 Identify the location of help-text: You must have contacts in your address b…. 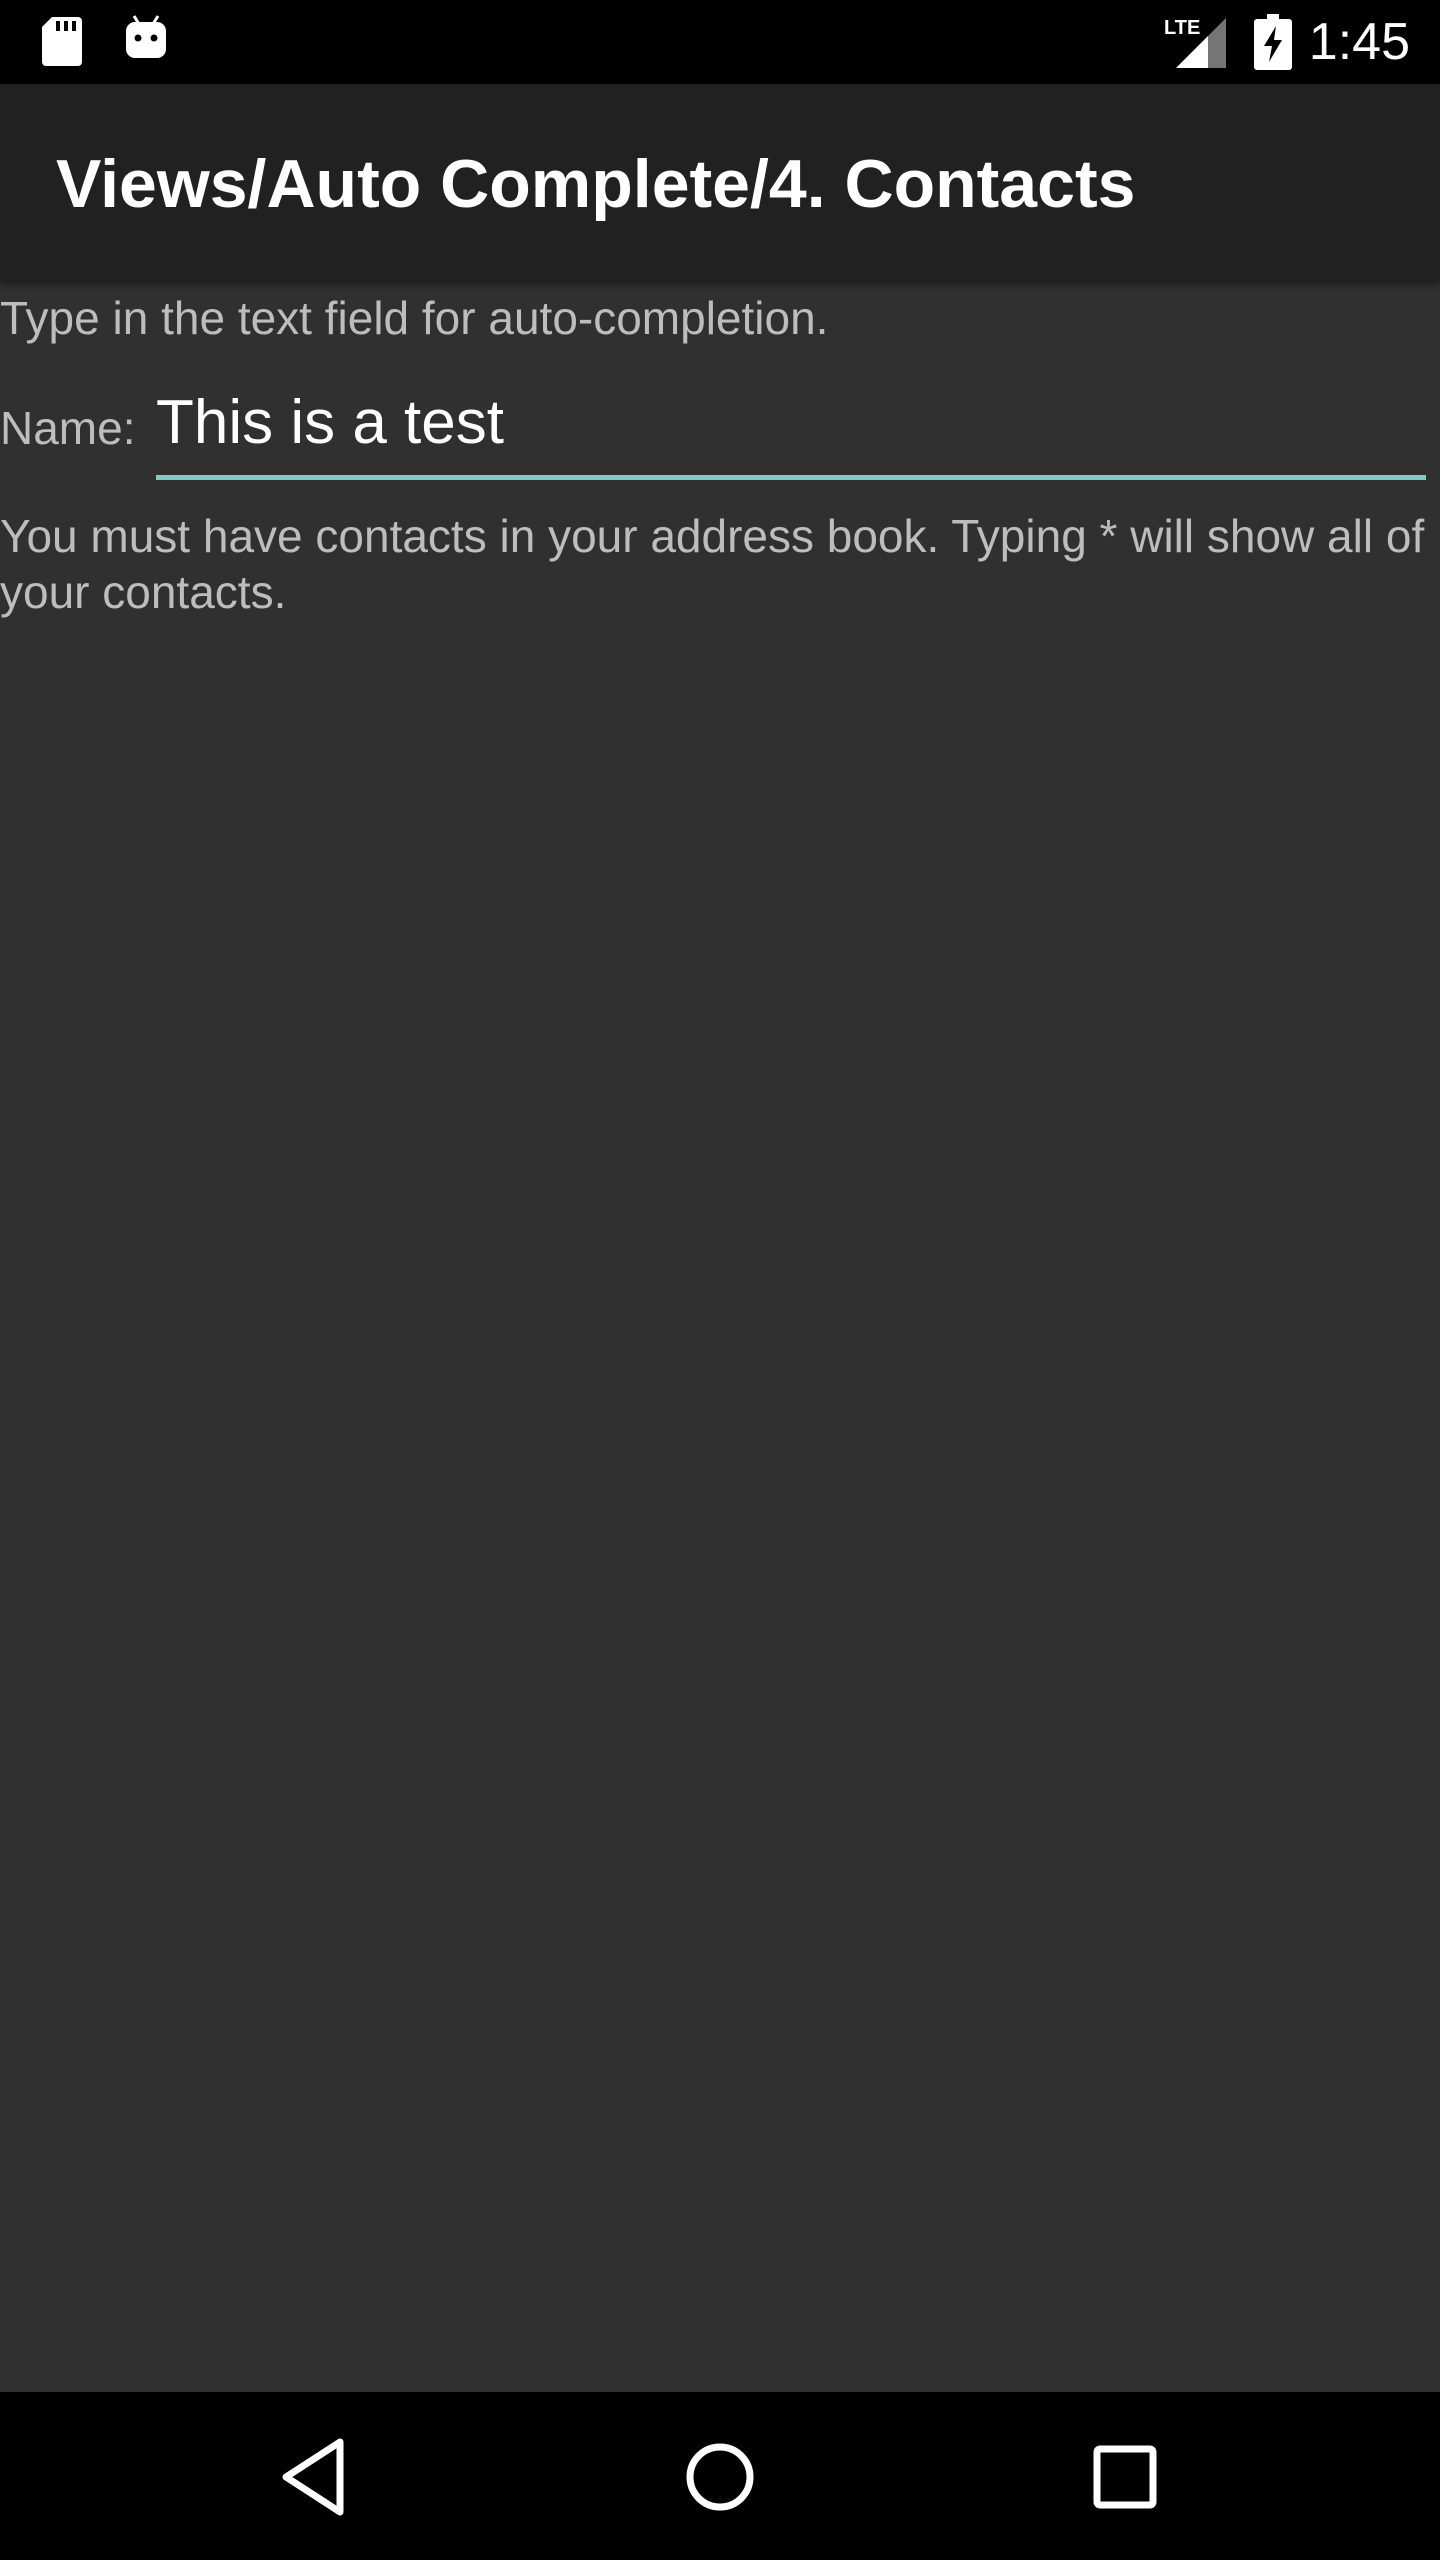
(712, 564).